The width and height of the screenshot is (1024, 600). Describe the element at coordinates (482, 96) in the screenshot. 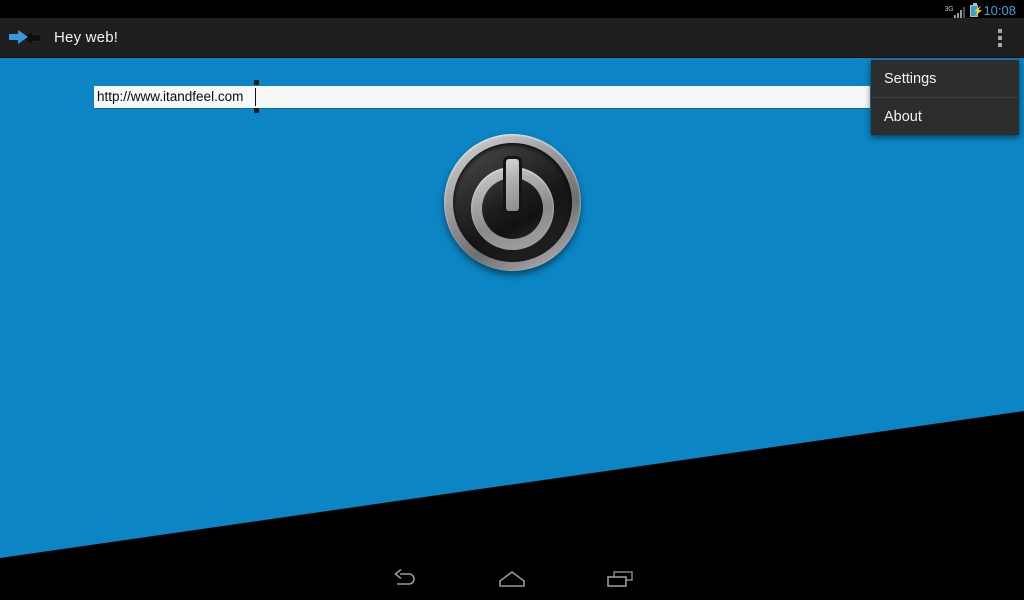

I see `url-input: http://www.itandfeel.com` at that location.